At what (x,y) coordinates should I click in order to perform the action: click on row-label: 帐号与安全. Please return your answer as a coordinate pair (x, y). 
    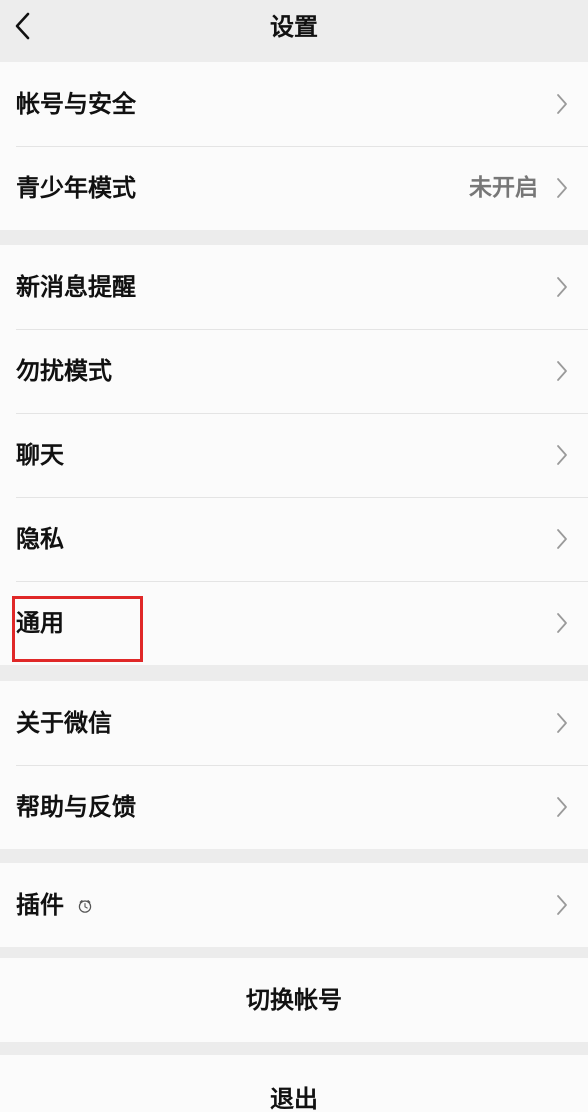
    Looking at the image, I should click on (76, 104).